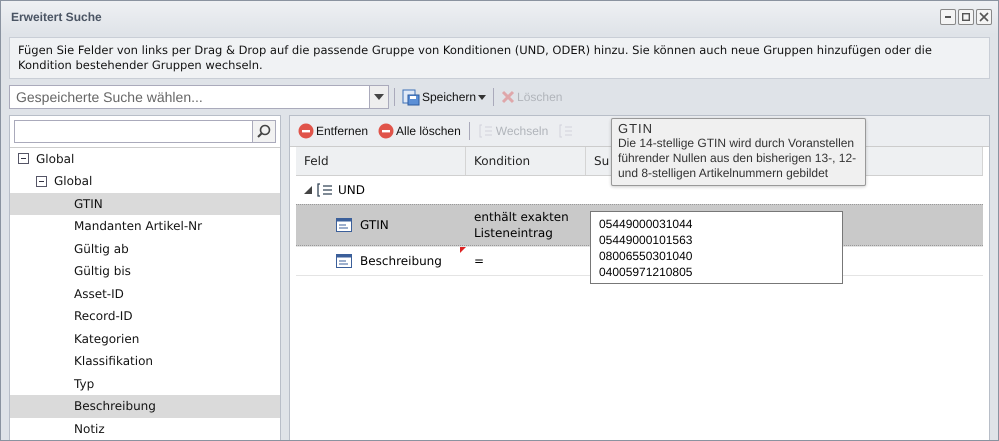 The height and width of the screenshot is (441, 999). Describe the element at coordinates (738, 158) in the screenshot. I see `tooltip-text: Die 14-stellige GTIN wird durch Voranstellen führender Nullen aus den bisherigen 13-, 12- und 8-stelligen Artikelnummern gebildet` at that location.